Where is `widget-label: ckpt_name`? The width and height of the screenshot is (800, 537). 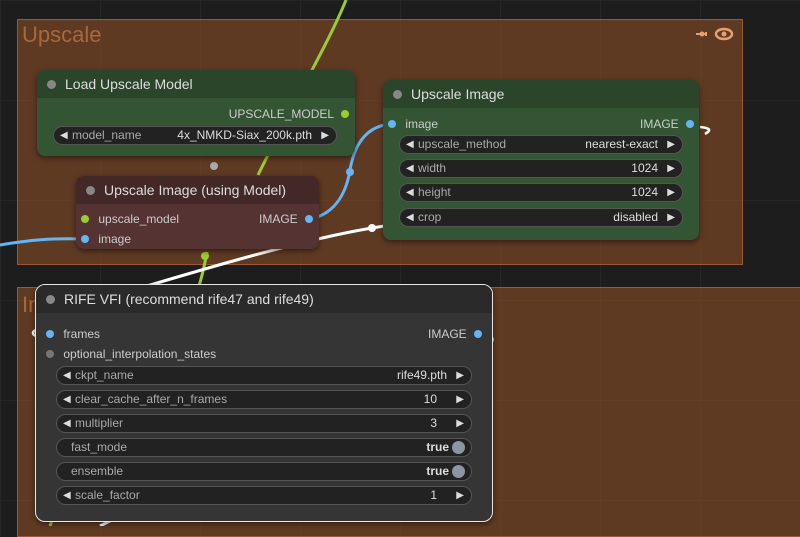
widget-label: ckpt_name is located at coordinates (104, 375).